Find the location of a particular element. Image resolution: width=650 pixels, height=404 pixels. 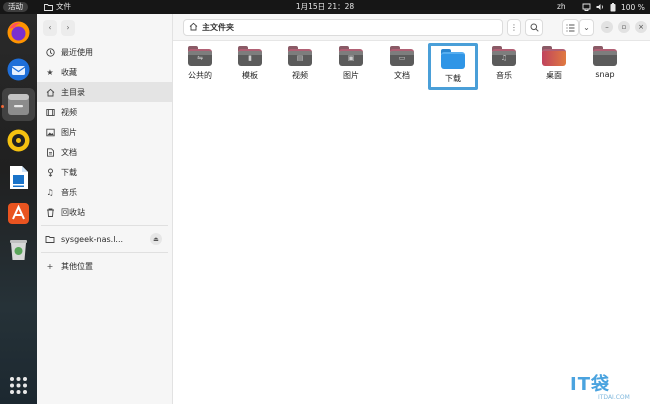

view-options-button: ⌄ is located at coordinates (586, 27).